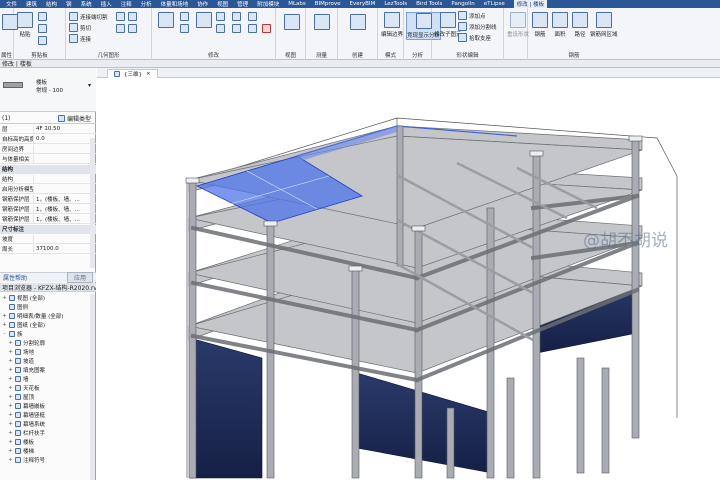 Image resolution: width=720 pixels, height=482 pixels. Describe the element at coordinates (242, 4) in the screenshot. I see `menu-item: 管理` at that location.